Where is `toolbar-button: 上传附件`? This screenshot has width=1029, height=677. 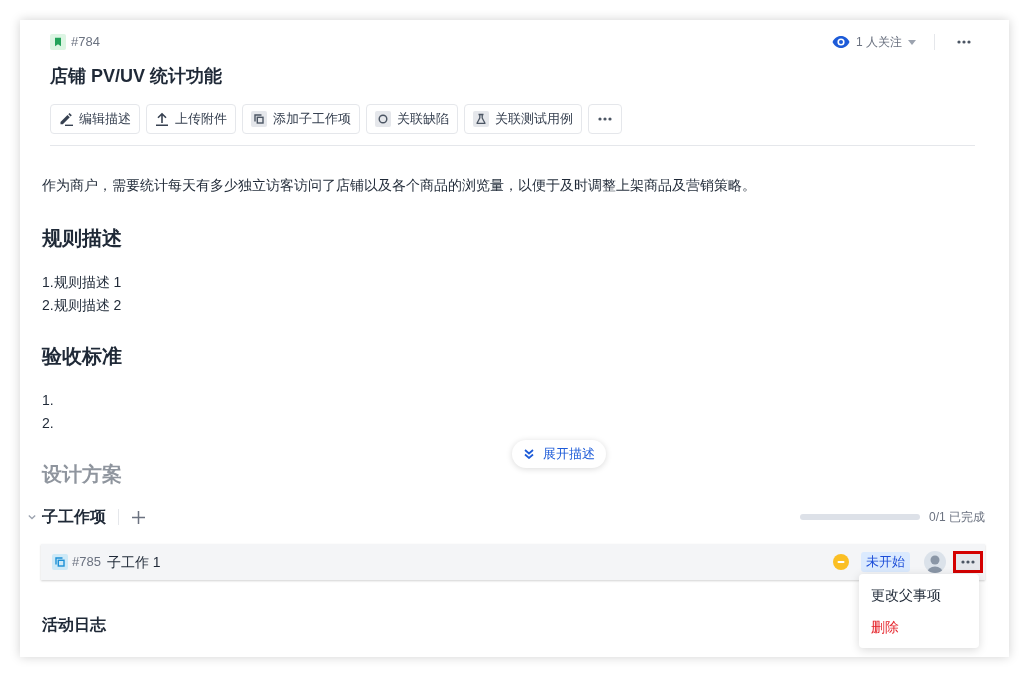
toolbar-button: 上传附件 is located at coordinates (191, 119).